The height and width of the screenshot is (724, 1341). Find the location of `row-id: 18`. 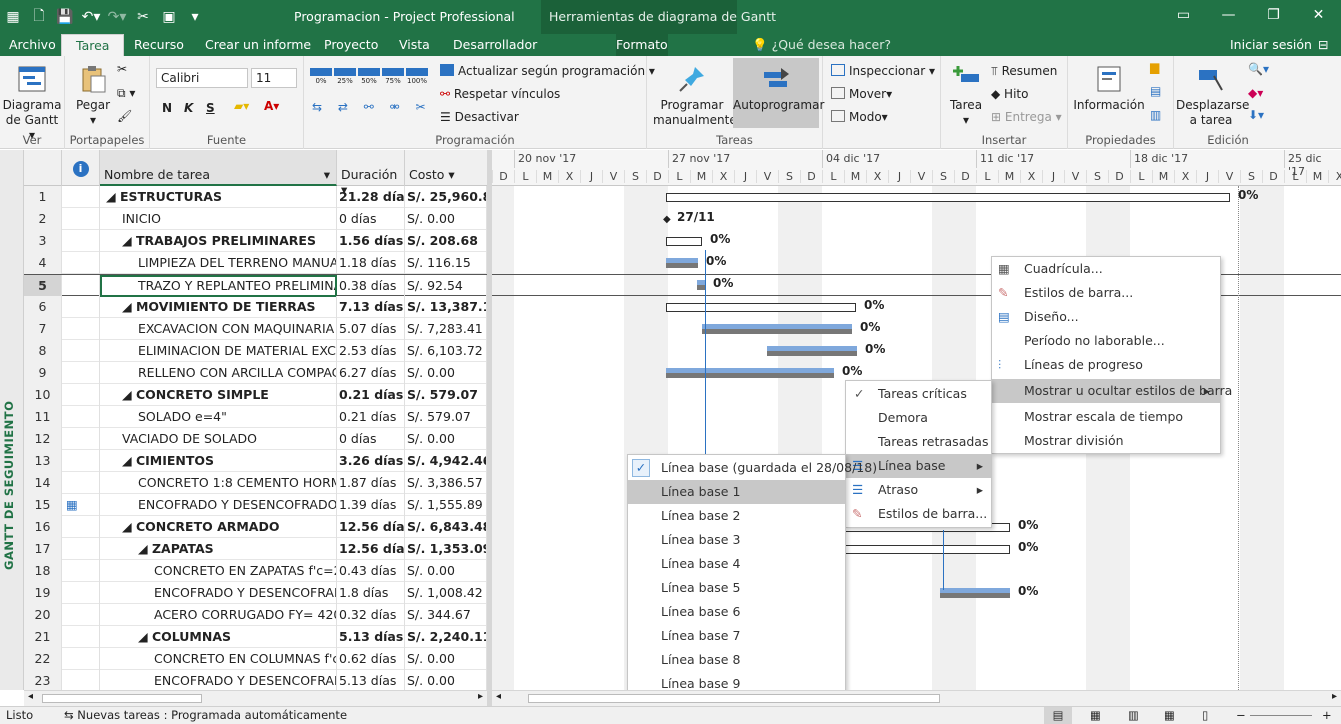

row-id: 18 is located at coordinates (43, 571).